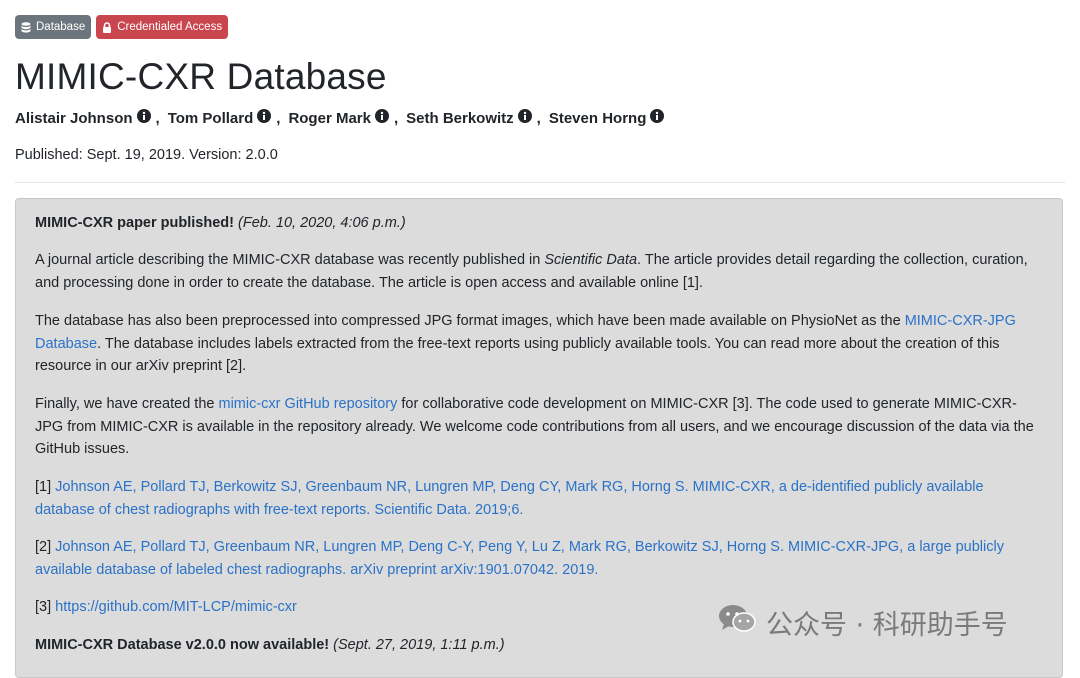 The height and width of the screenshot is (678, 1080). What do you see at coordinates (308, 404) in the screenshot?
I see `github-repository-link: mimic-cxr GitHub repository` at bounding box center [308, 404].